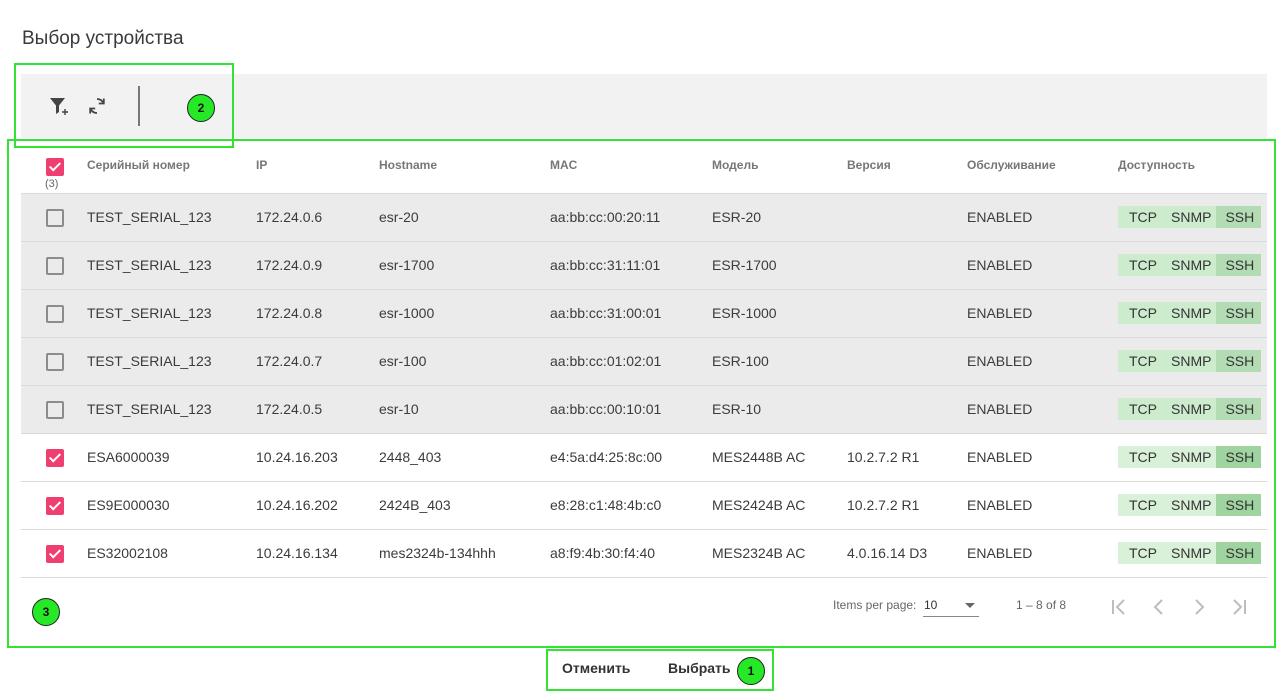 The height and width of the screenshot is (698, 1286). I want to click on annotation-badge-2: 2, so click(201, 108).